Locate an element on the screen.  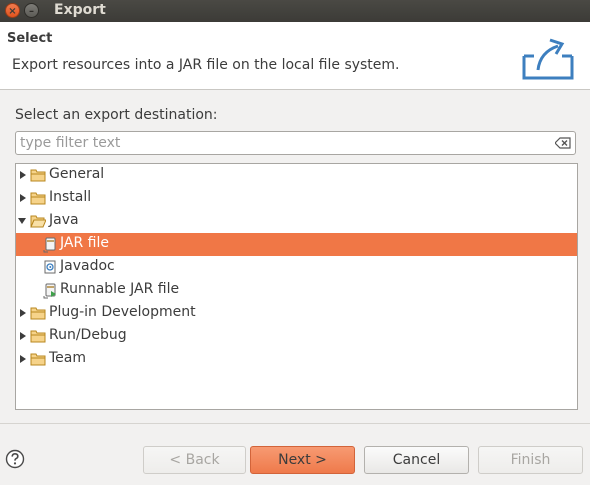
tree-item-general: General is located at coordinates (296, 175).